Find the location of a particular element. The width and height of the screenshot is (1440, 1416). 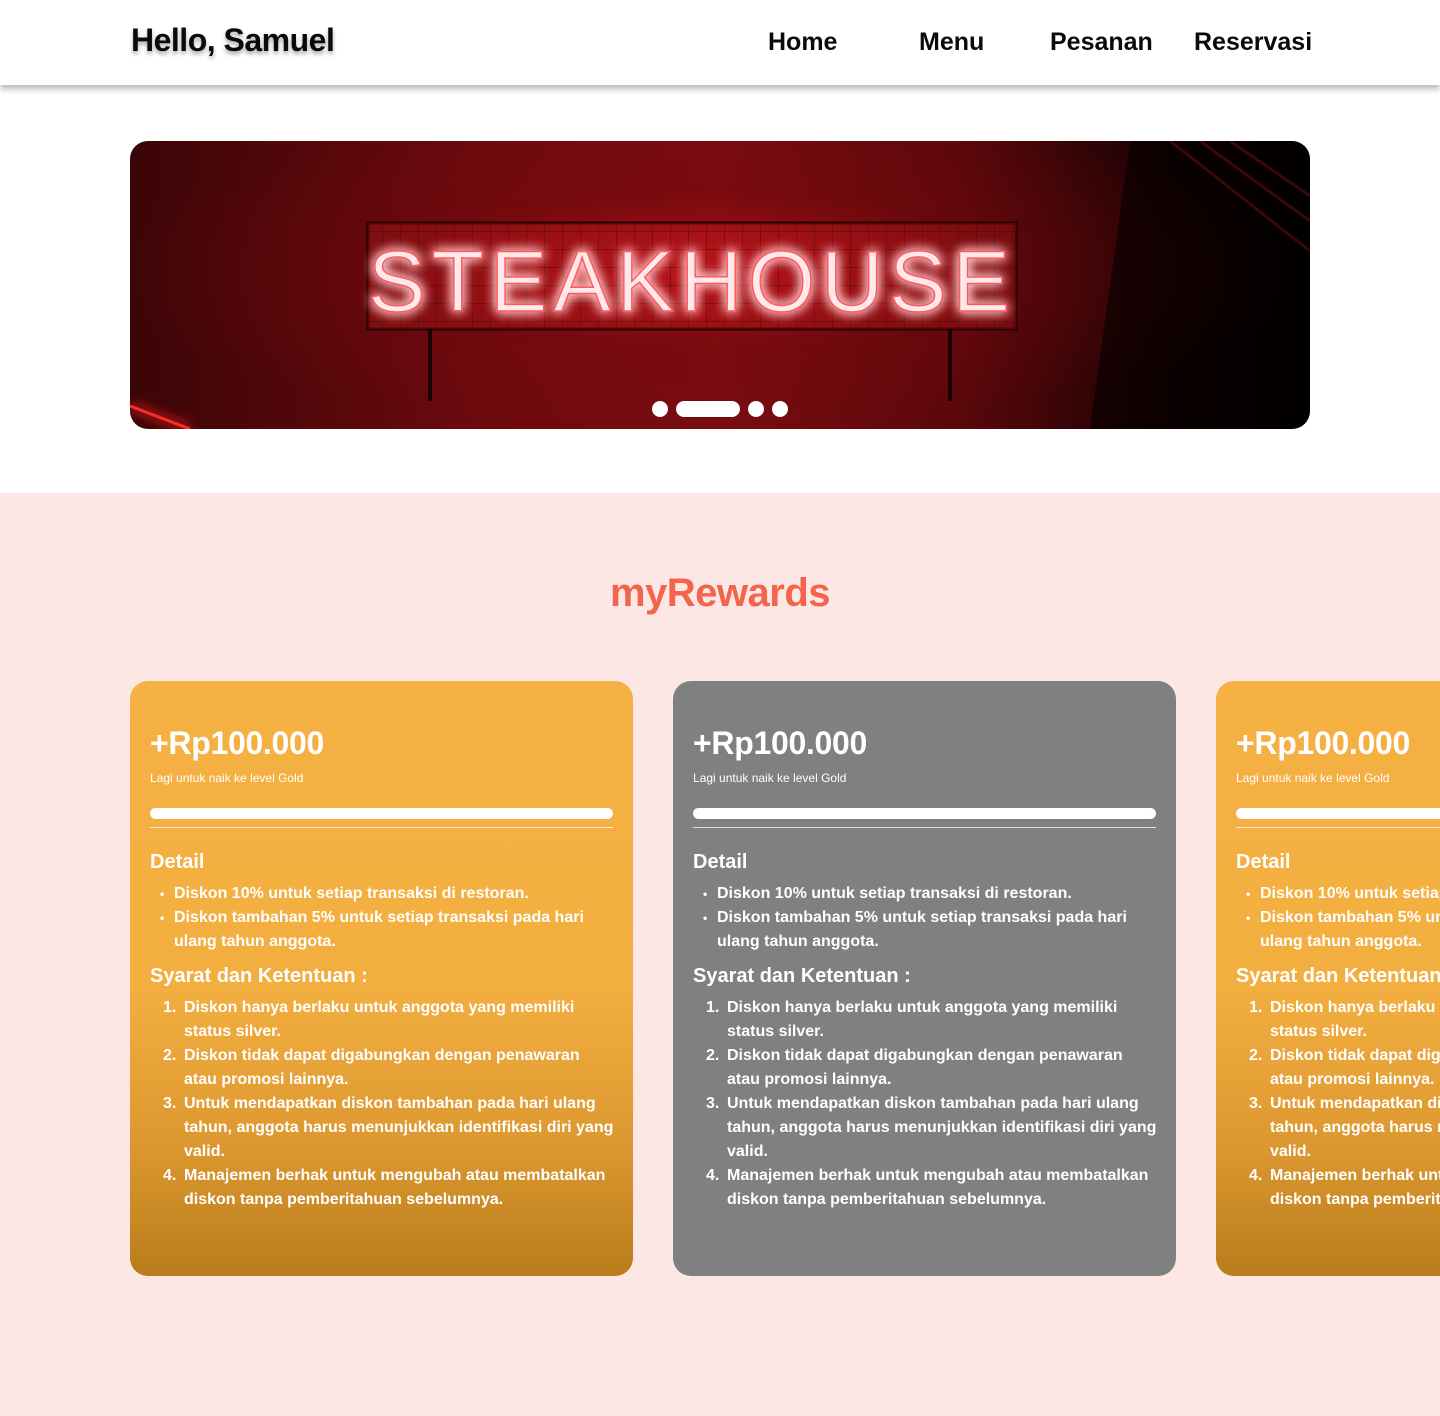

rewards-title: myRewards is located at coordinates (720, 593).